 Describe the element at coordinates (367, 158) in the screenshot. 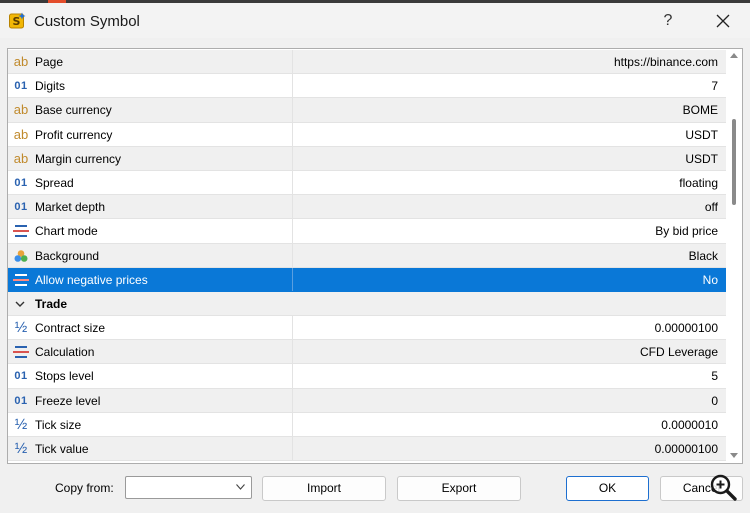

I see `property-row-margin-currency: ab Margin currency USDT` at that location.